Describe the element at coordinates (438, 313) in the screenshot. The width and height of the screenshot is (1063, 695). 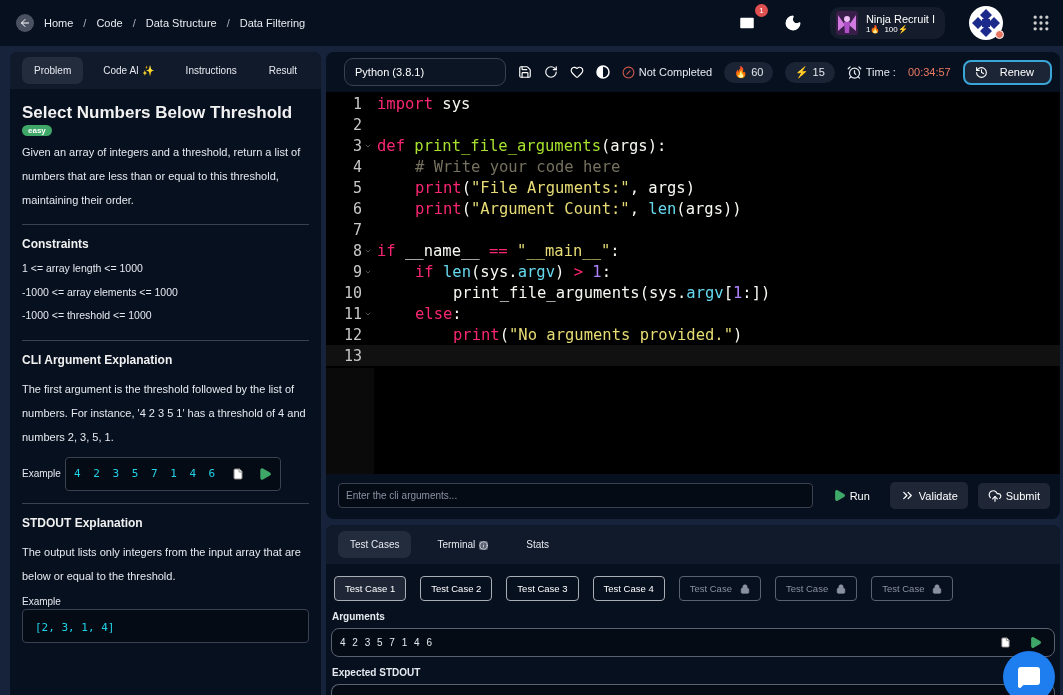
I see `code-line: else:` at that location.